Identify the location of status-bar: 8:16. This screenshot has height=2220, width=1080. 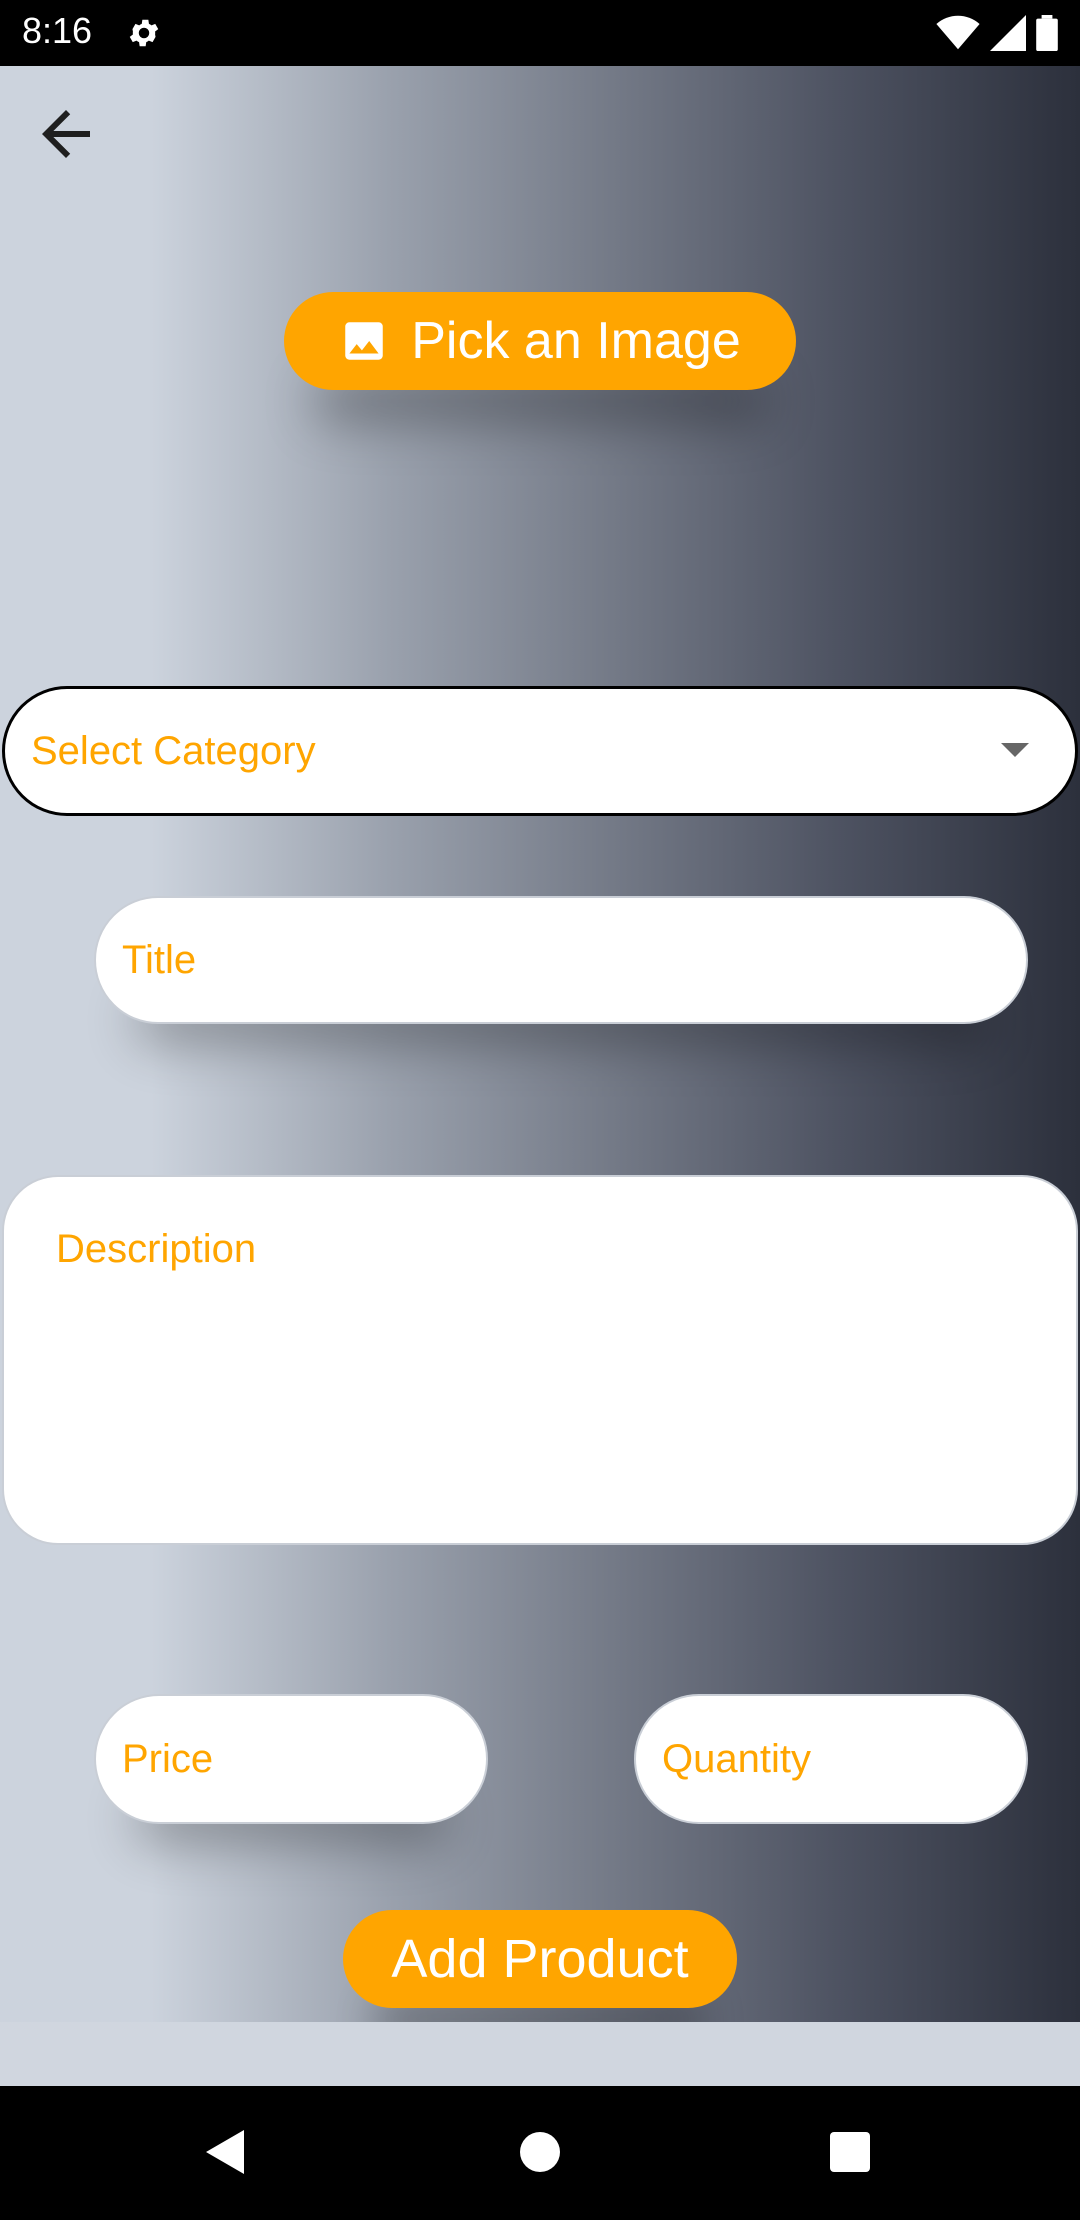
(540, 33).